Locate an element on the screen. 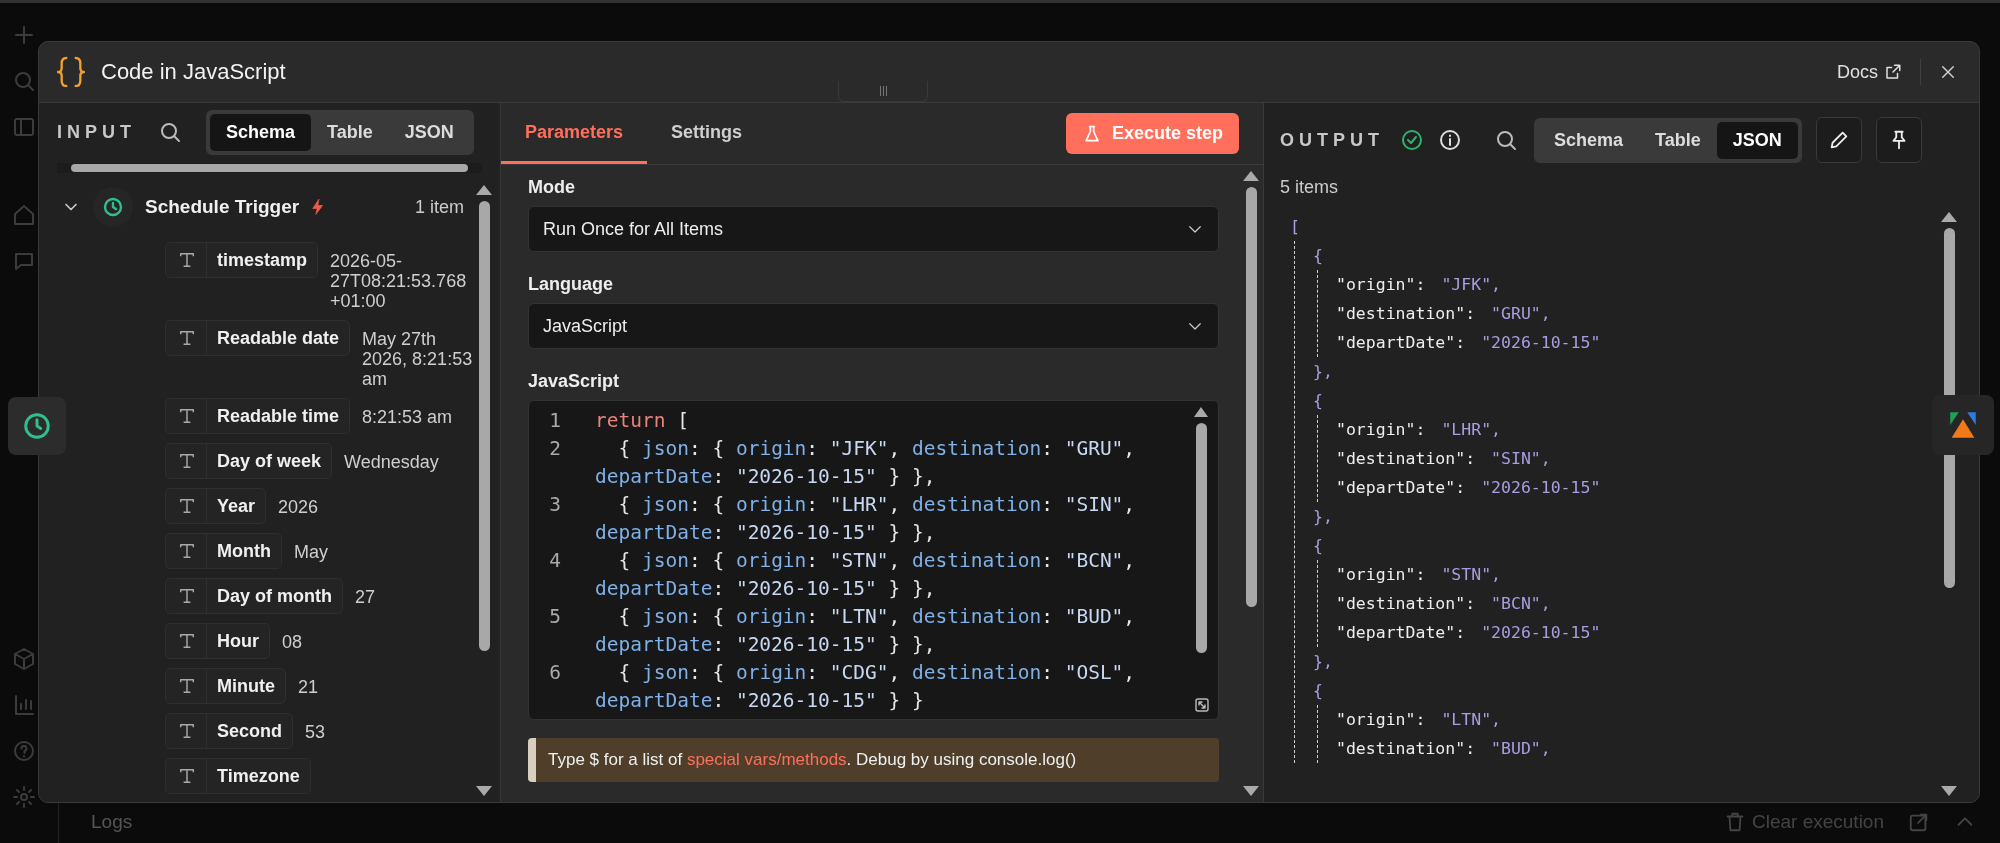  json-bracket: [ is located at coordinates (1295, 227).